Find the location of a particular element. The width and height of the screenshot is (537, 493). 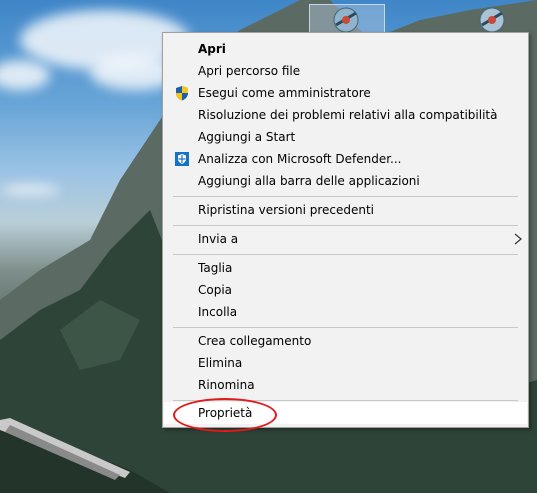

chevron-right-icon is located at coordinates (518, 239).